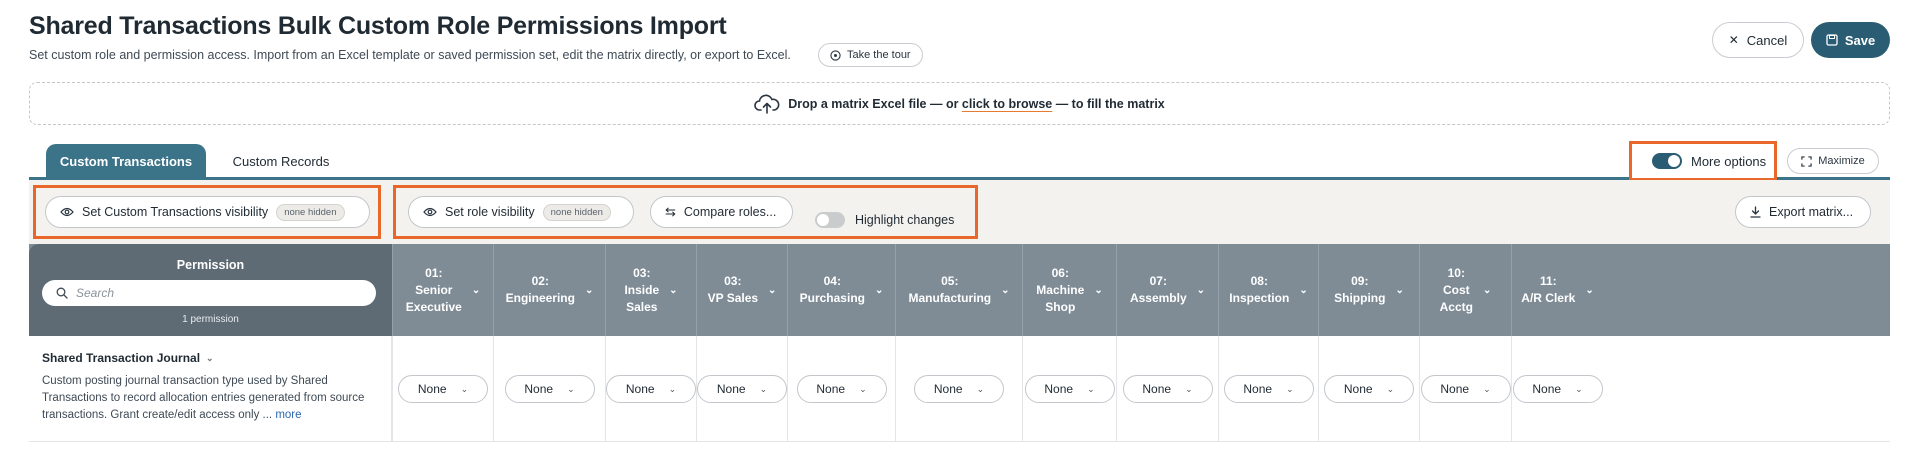 The image size is (1905, 474). I want to click on role-column-header: 03: Inside Sales ⌄, so click(650, 290).